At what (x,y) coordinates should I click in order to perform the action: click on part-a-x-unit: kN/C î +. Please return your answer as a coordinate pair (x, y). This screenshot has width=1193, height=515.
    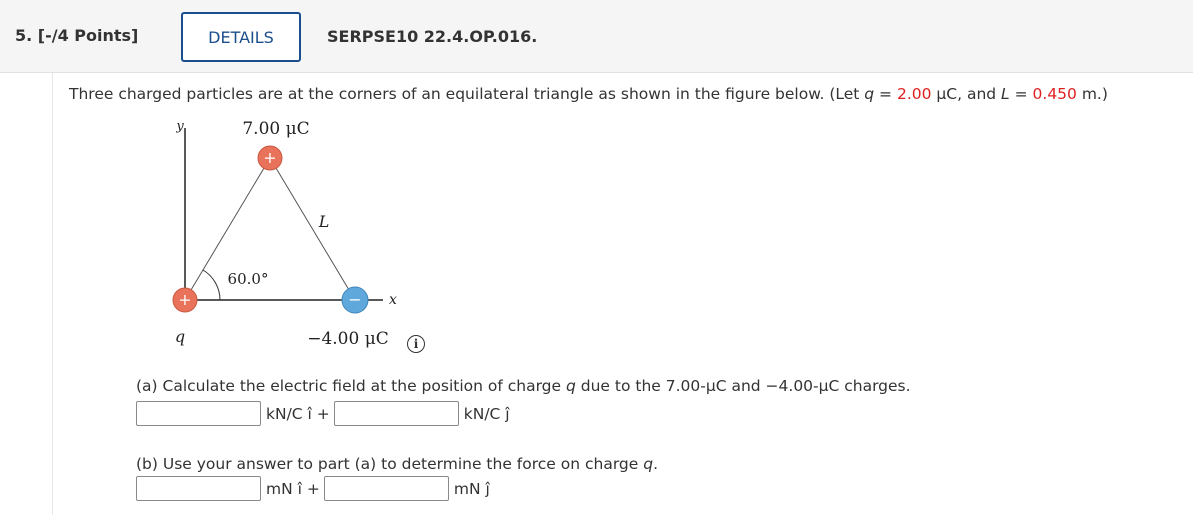
    Looking at the image, I should click on (298, 413).